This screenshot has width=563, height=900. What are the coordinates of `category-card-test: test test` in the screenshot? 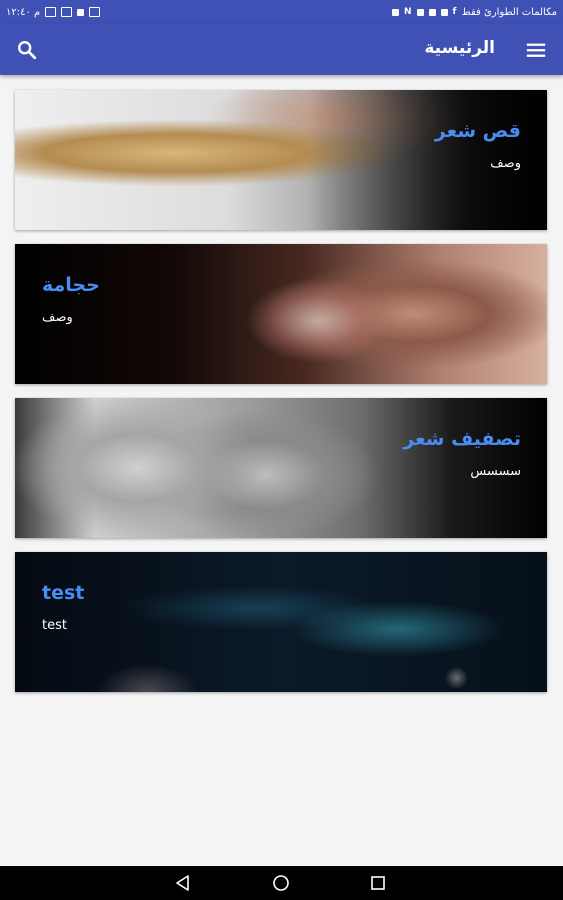 It's located at (281, 622).